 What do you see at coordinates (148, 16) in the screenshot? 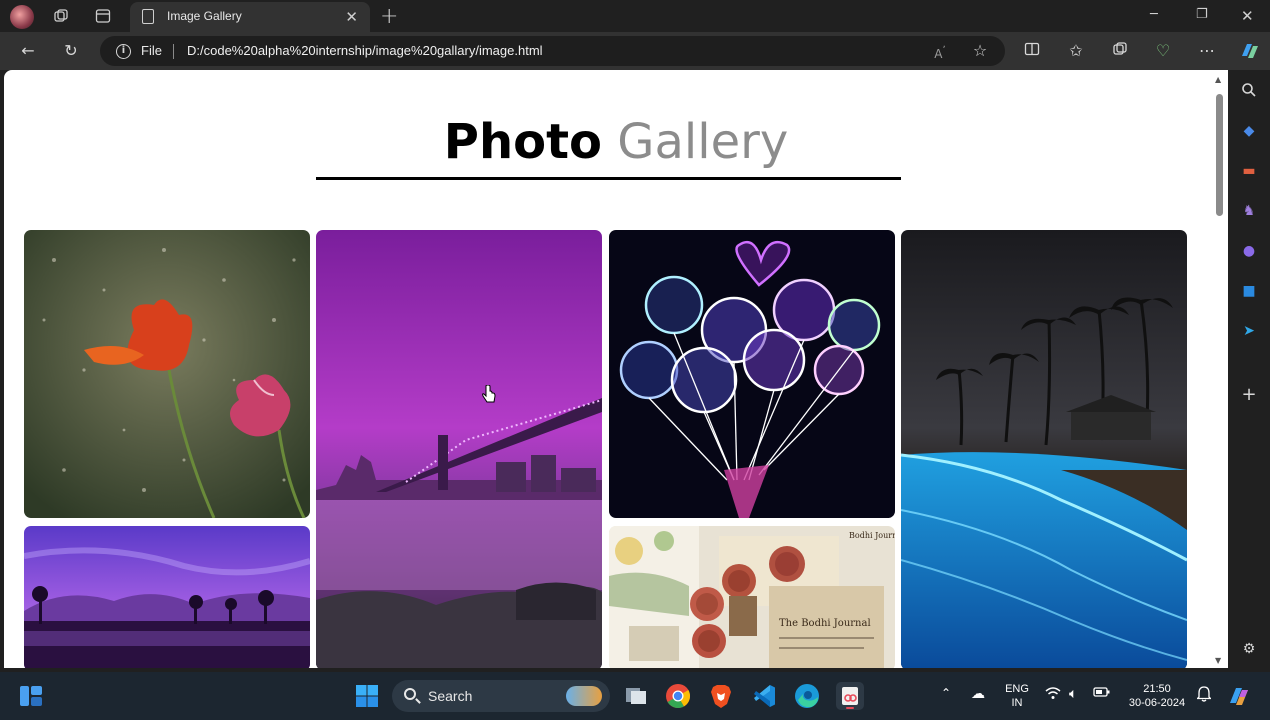
I see `page-icon` at bounding box center [148, 16].